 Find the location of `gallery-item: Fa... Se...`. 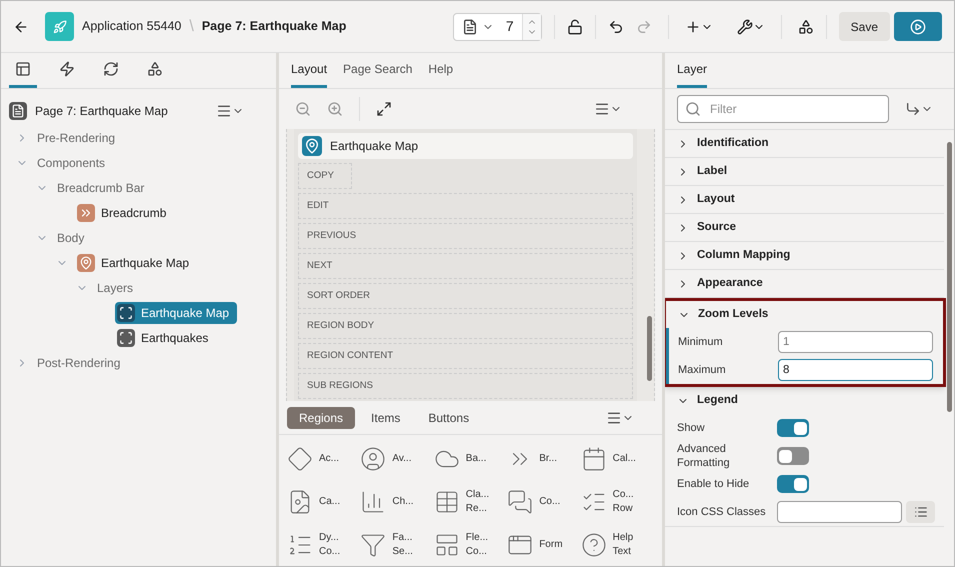

gallery-item: Fa... Se... is located at coordinates (397, 545).